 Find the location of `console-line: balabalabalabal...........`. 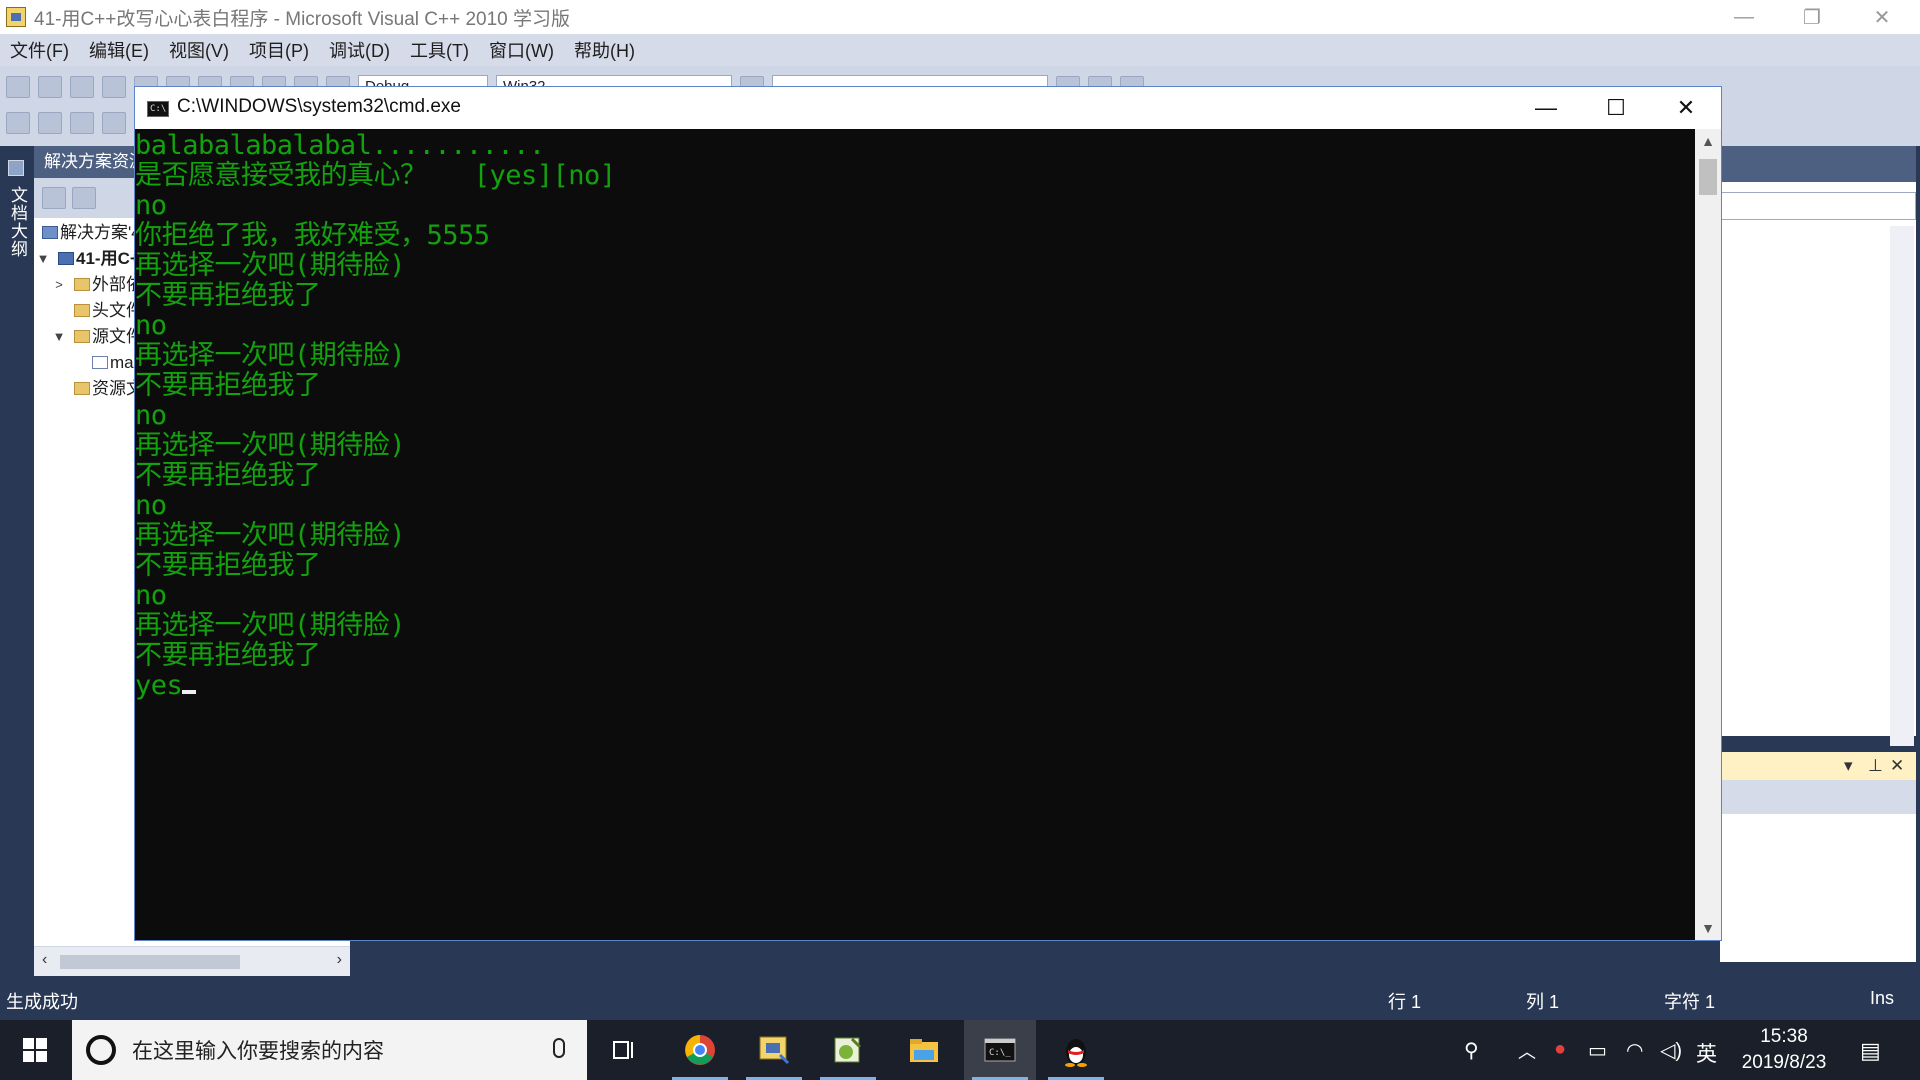

console-line: balabalabalabal........... is located at coordinates (340, 145).